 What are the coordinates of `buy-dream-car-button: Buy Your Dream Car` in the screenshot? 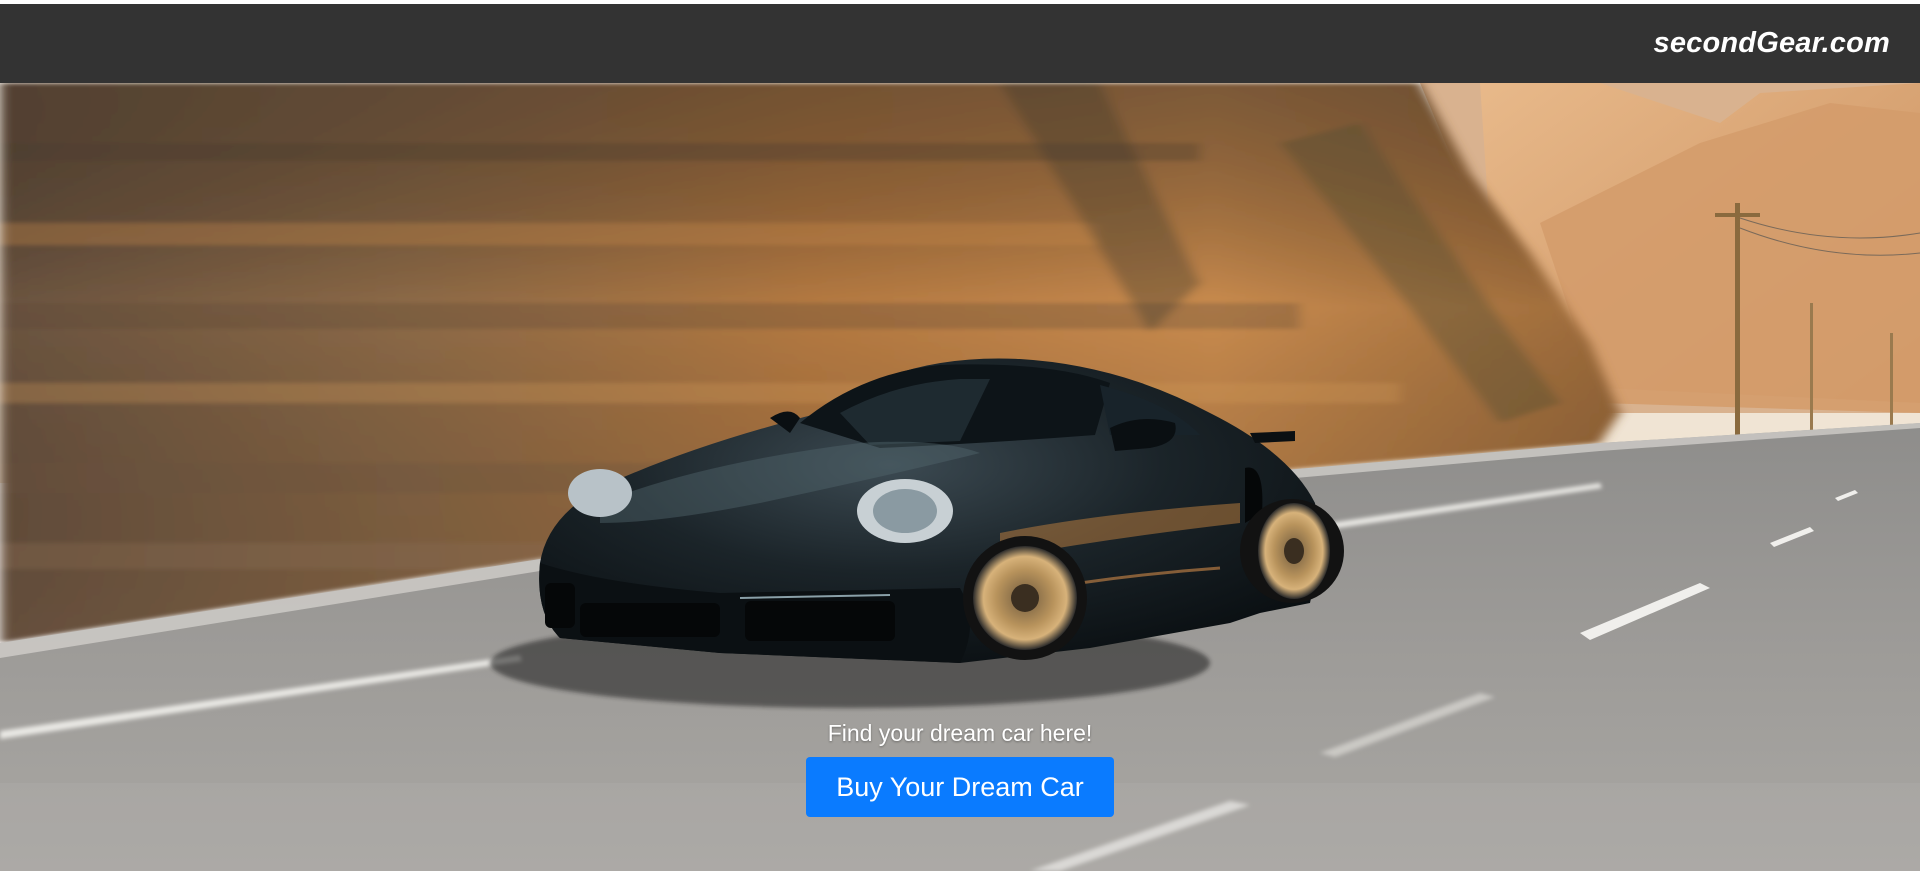 It's located at (960, 787).